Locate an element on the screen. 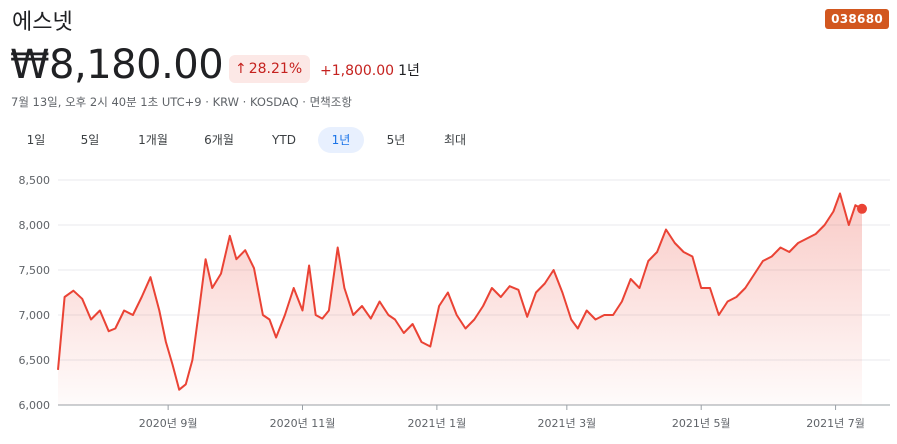  x-tick-label: 2020년 11월 is located at coordinates (303, 423).